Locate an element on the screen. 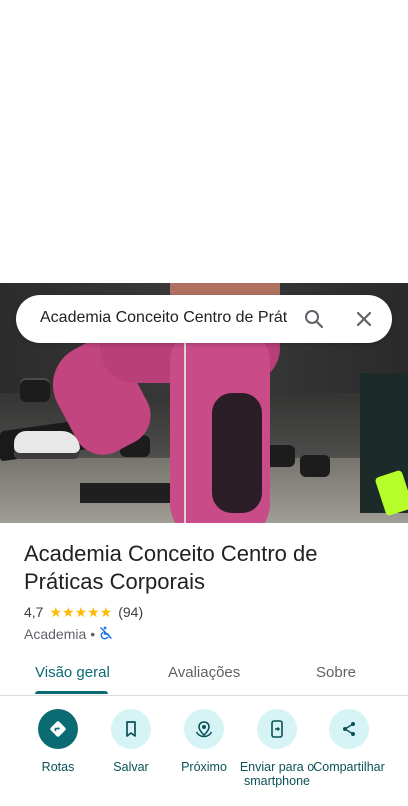 The image size is (408, 806). share-button: Compartilhar is located at coordinates (349, 741).